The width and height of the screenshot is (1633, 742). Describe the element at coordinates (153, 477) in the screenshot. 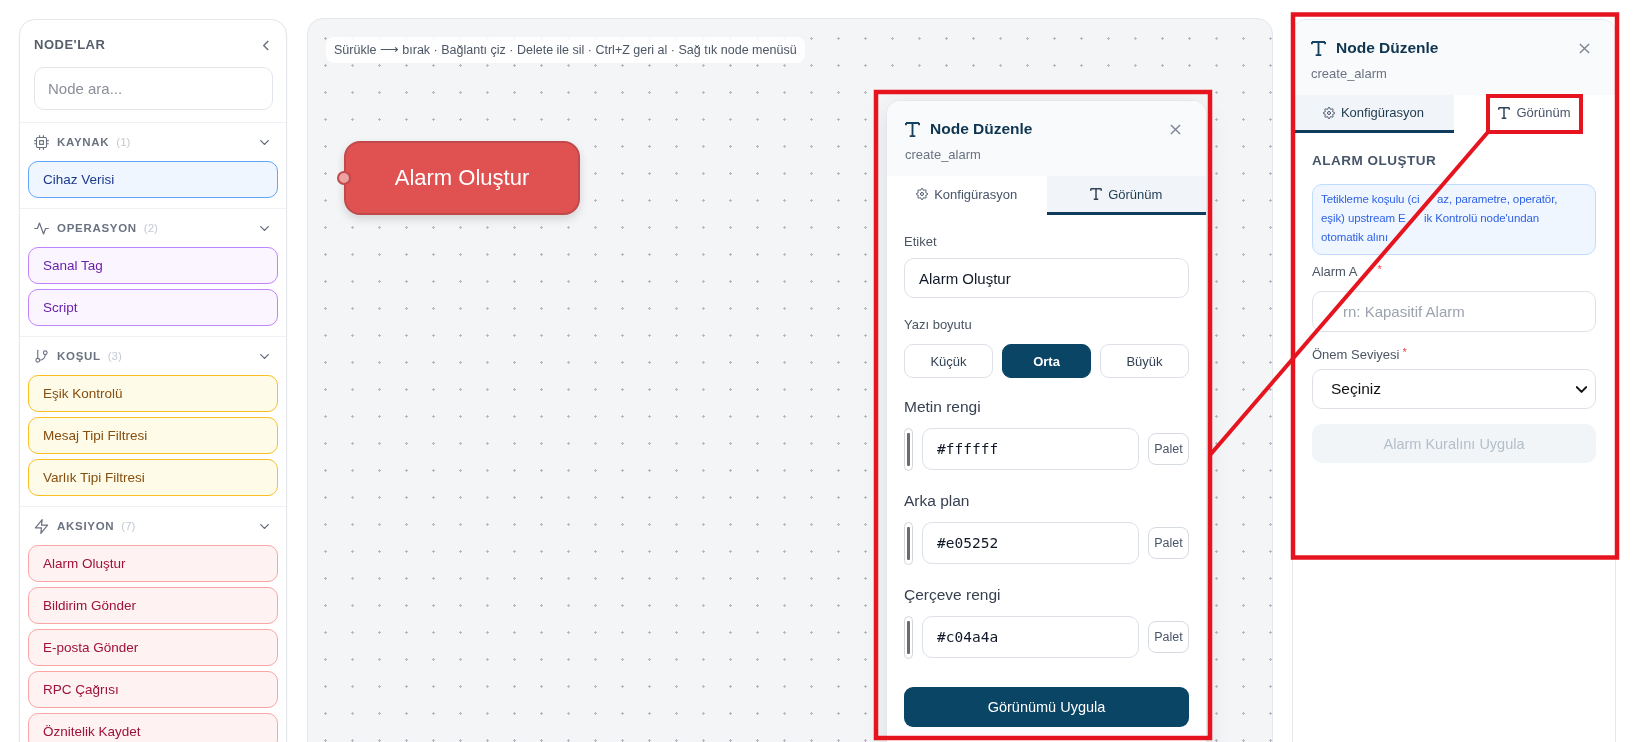

I see `node-item: Varlık Tipi Filtresi` at that location.